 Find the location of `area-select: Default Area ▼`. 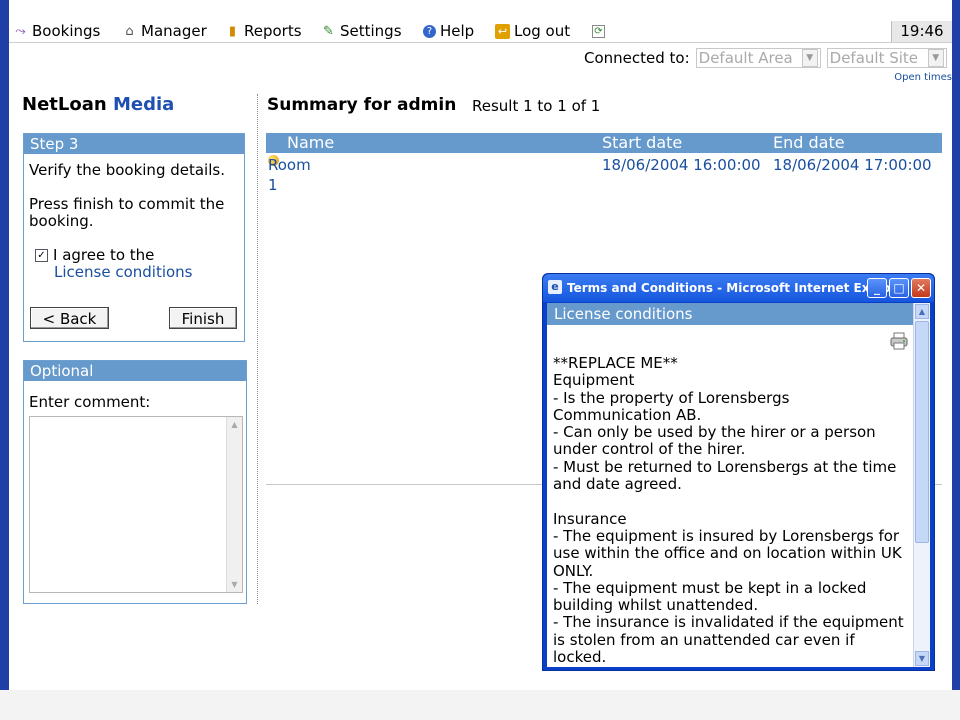

area-select: Default Area ▼ is located at coordinates (758, 58).